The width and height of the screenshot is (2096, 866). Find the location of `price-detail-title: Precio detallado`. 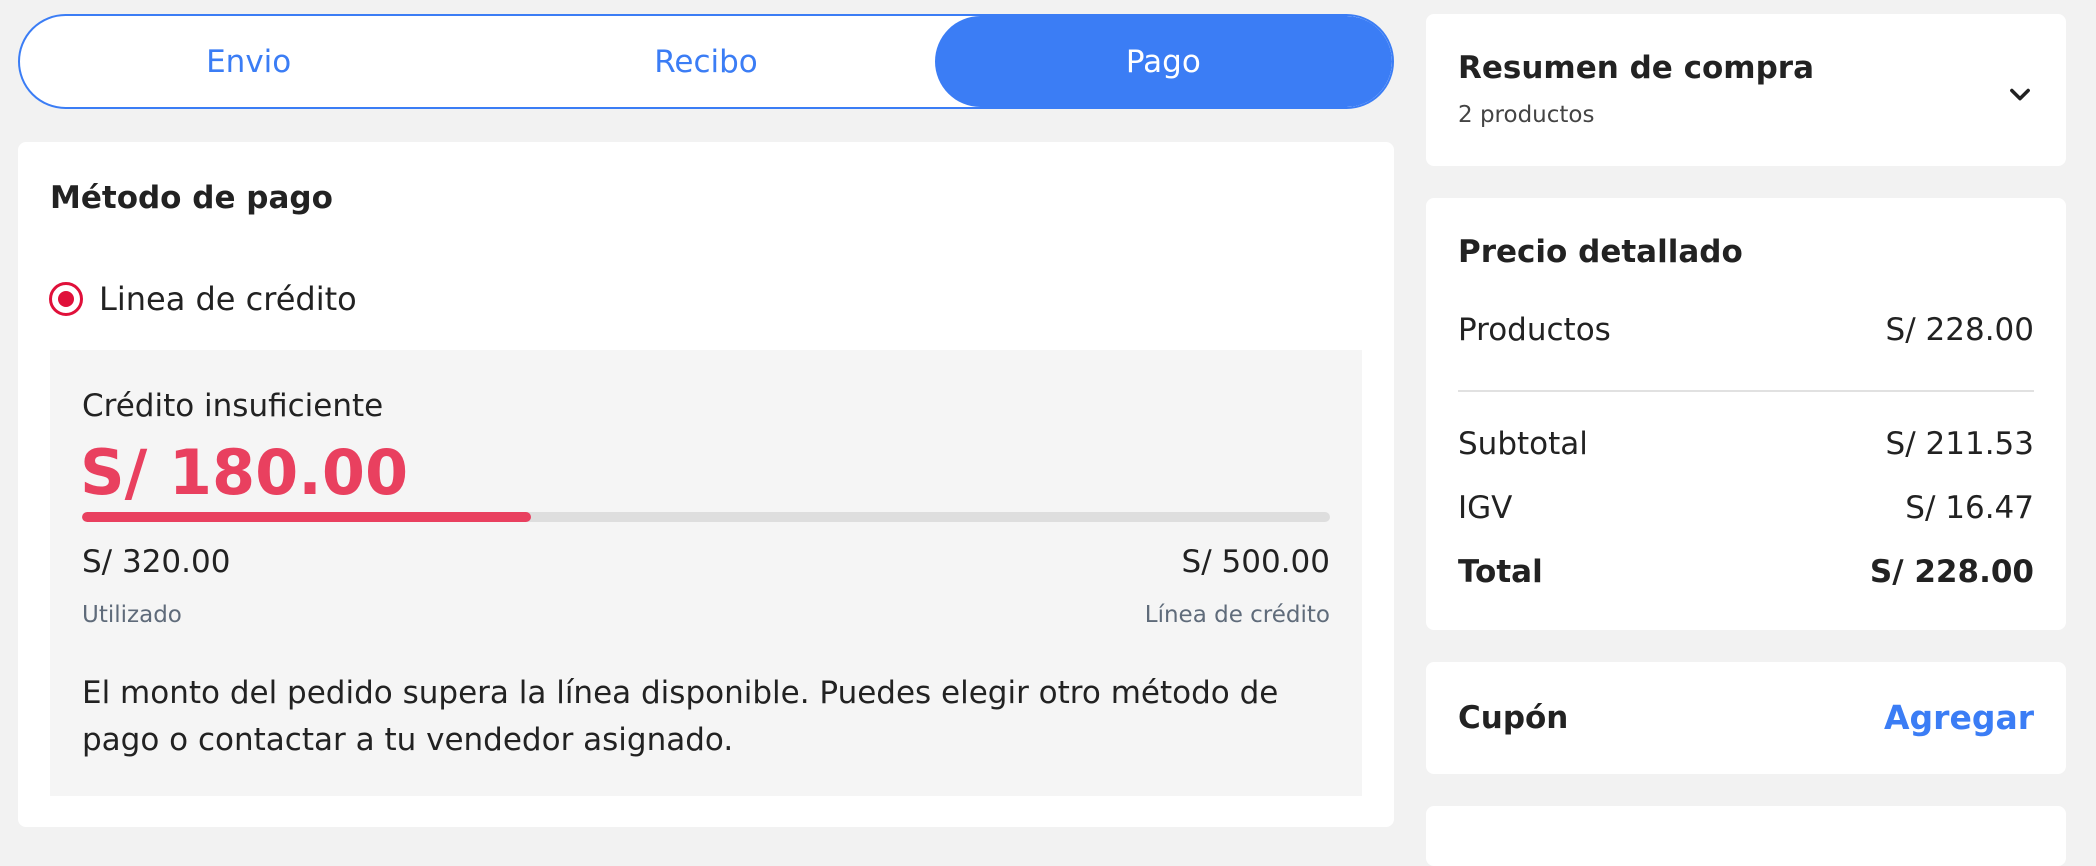

price-detail-title: Precio detallado is located at coordinates (1600, 252).